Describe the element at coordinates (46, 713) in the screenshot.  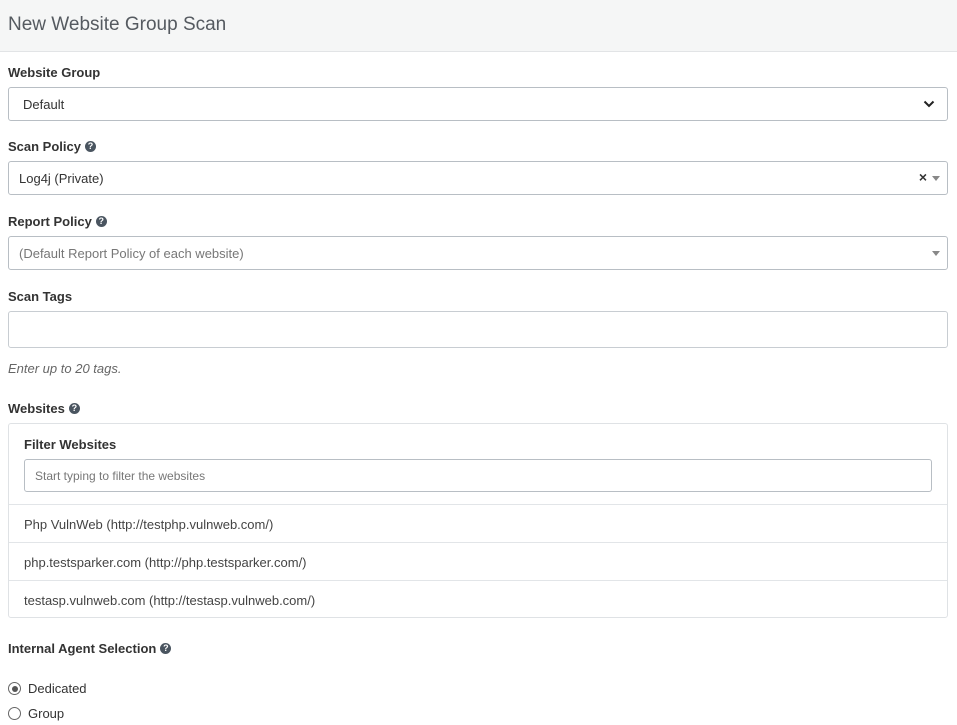
I see `radio-group-label: Group` at that location.